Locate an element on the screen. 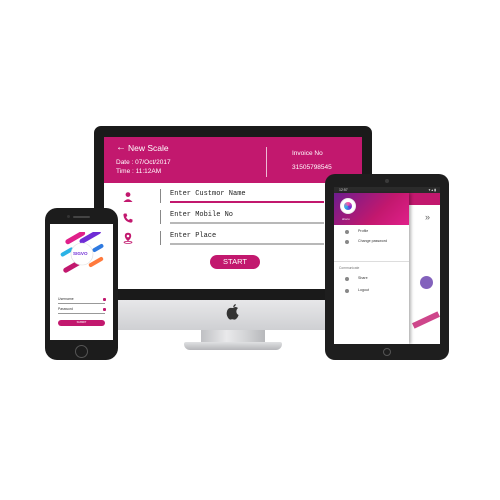 The height and width of the screenshot is (500, 500). status-icons: ▾ ▴ ▮ is located at coordinates (432, 190).